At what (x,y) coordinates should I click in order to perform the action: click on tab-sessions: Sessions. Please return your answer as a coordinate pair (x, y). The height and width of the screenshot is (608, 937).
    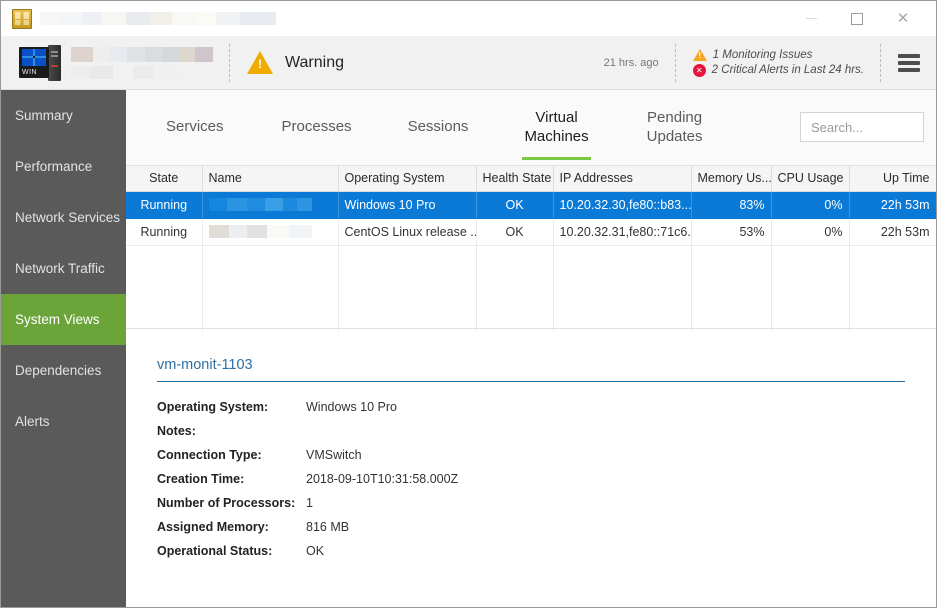
    Looking at the image, I should click on (438, 127).